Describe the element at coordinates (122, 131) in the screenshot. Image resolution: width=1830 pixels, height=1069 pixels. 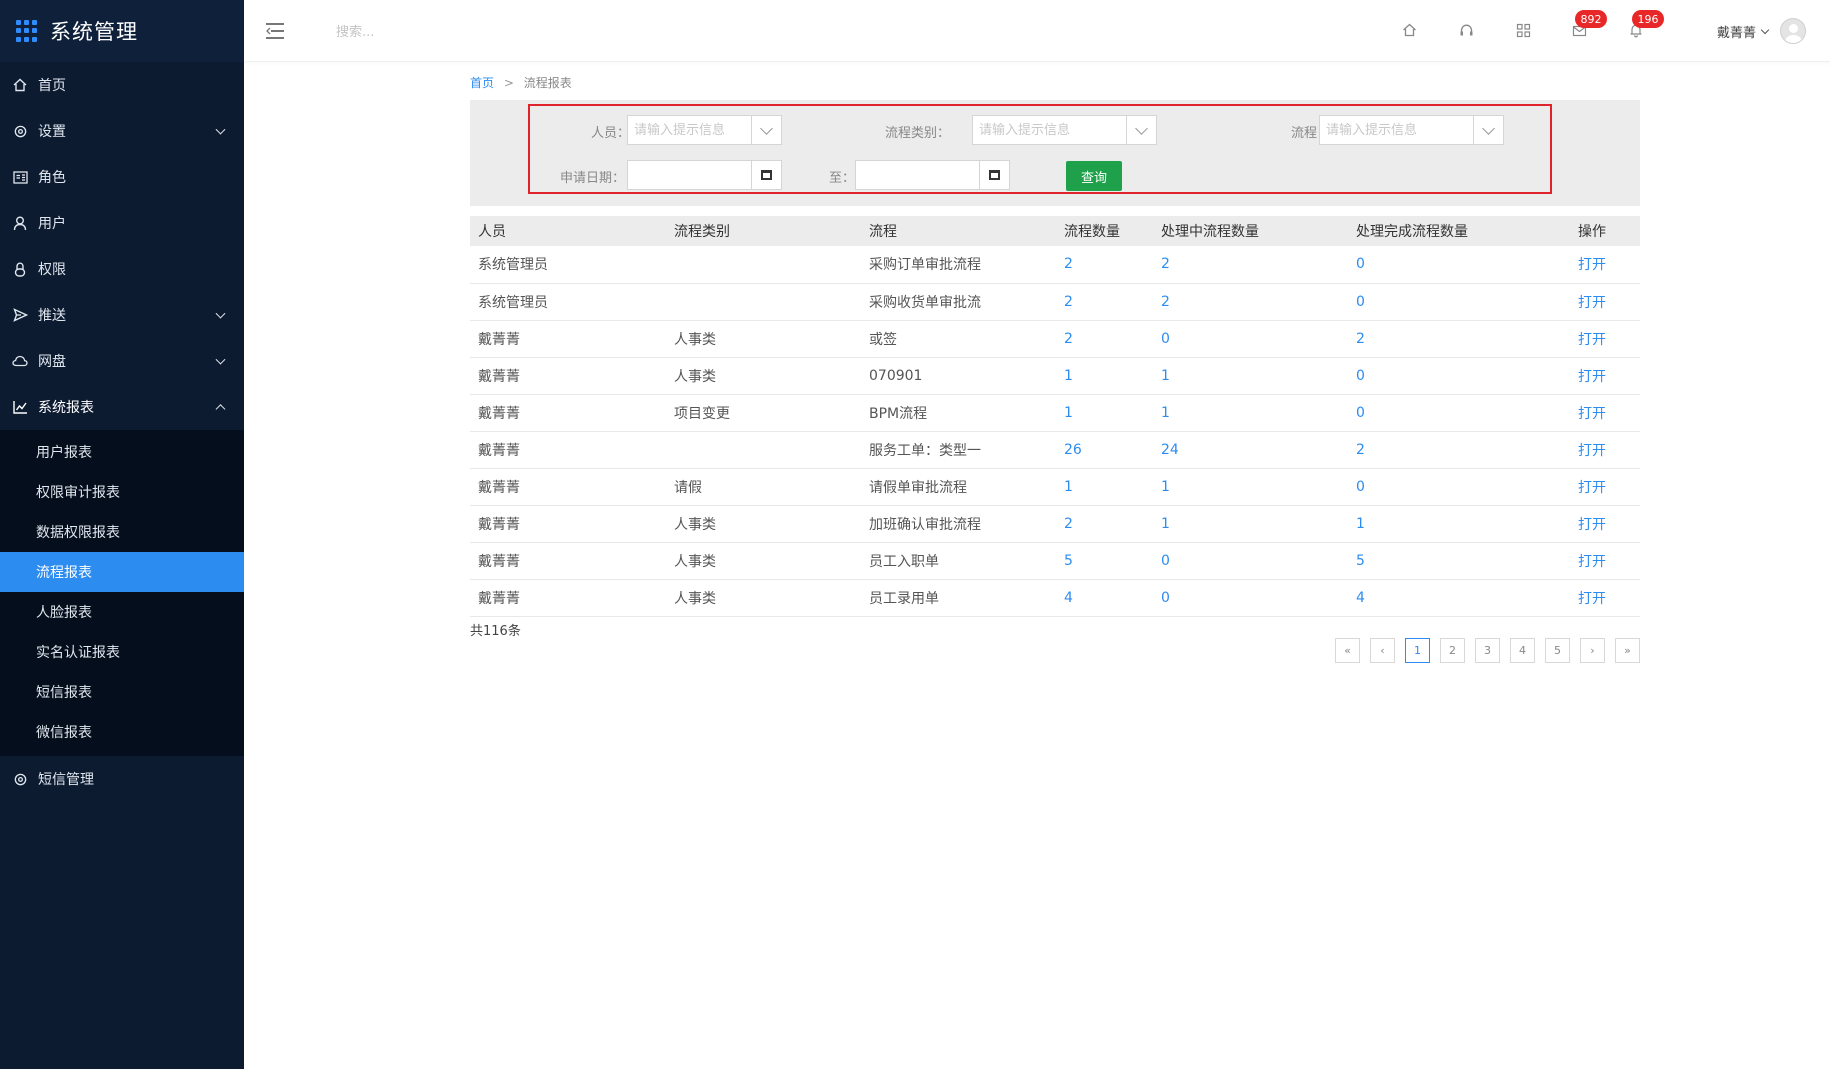
I see `sidebar-item-settings: 设置` at that location.